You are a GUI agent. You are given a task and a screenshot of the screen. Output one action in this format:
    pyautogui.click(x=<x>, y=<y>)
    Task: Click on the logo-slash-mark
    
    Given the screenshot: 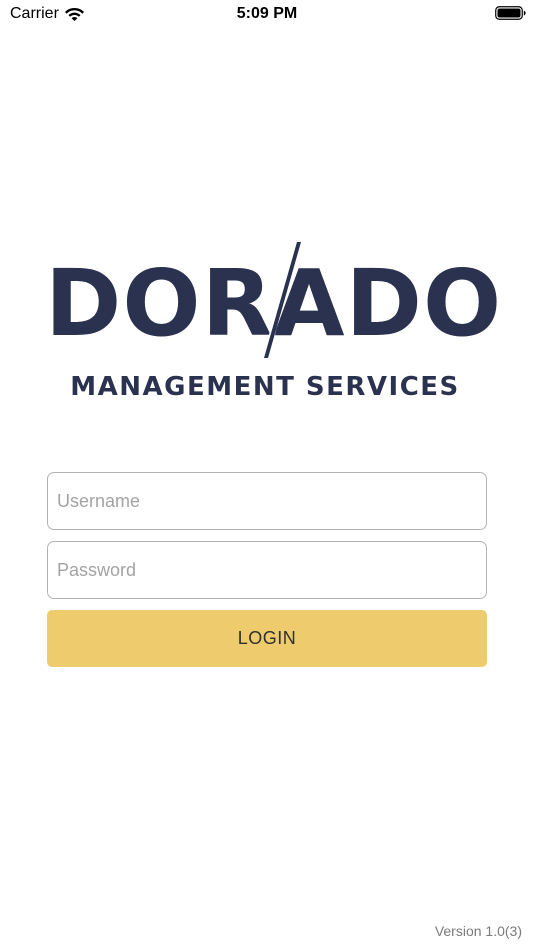 What is the action you would take?
    pyautogui.click(x=282, y=301)
    